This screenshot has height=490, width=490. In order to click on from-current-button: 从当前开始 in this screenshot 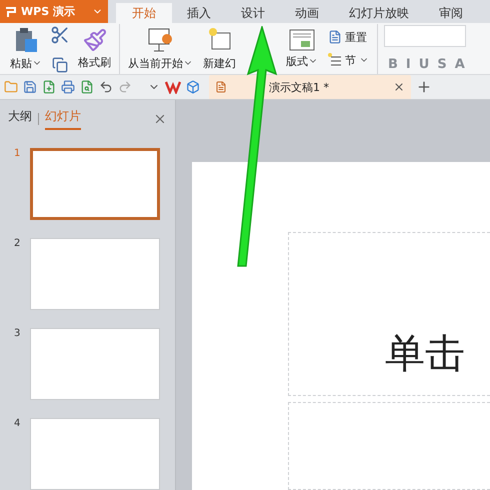, I will do `click(160, 48)`.